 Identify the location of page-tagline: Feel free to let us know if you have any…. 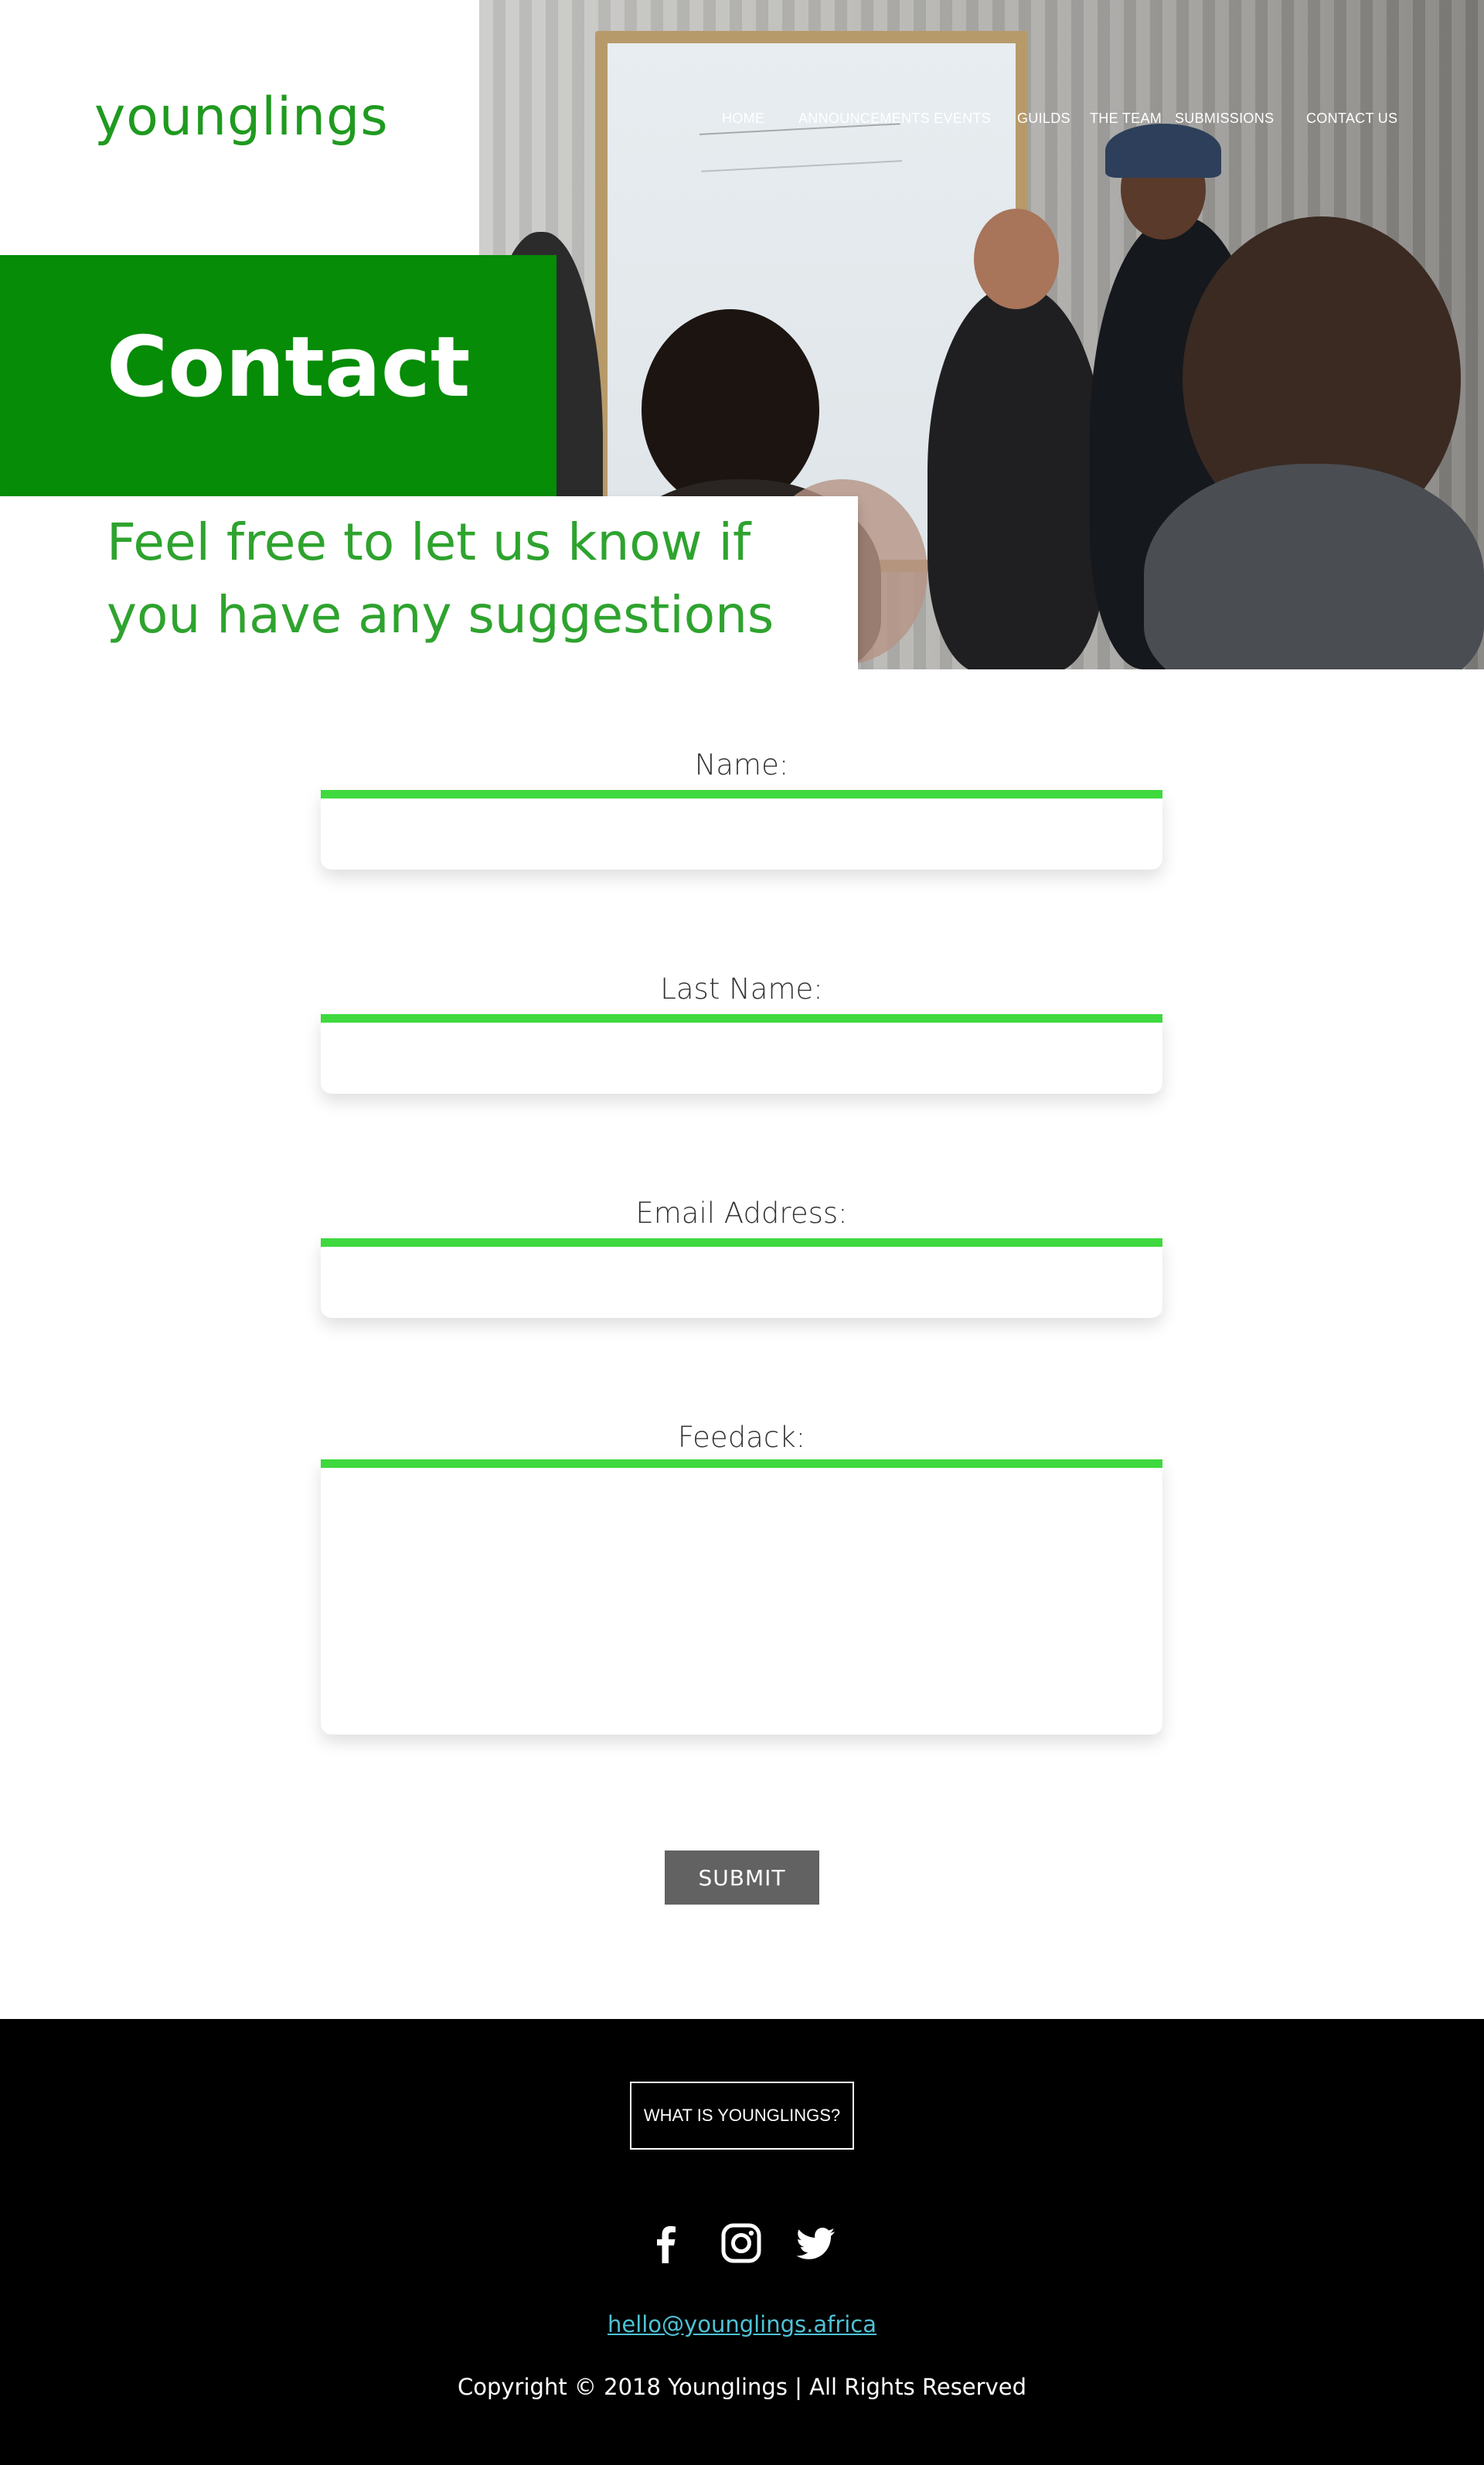
(440, 588).